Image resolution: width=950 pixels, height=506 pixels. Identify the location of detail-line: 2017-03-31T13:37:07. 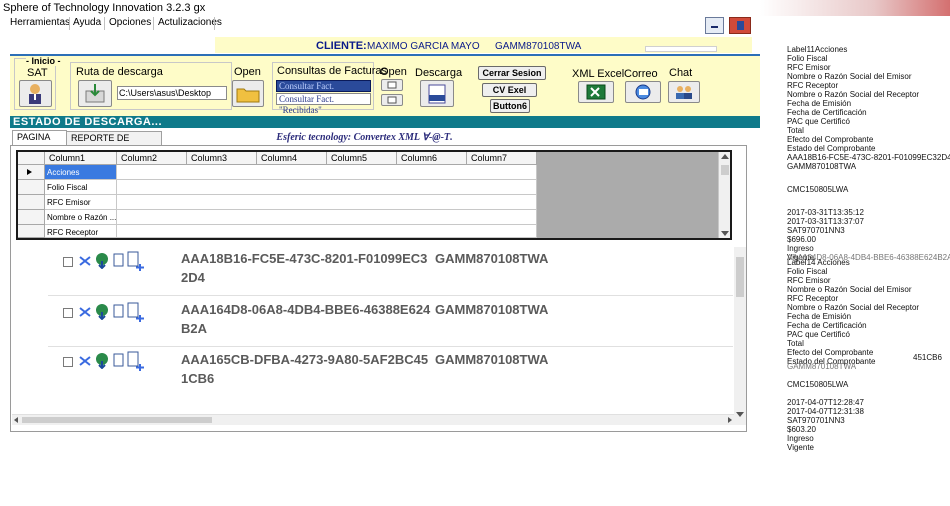
(825, 221).